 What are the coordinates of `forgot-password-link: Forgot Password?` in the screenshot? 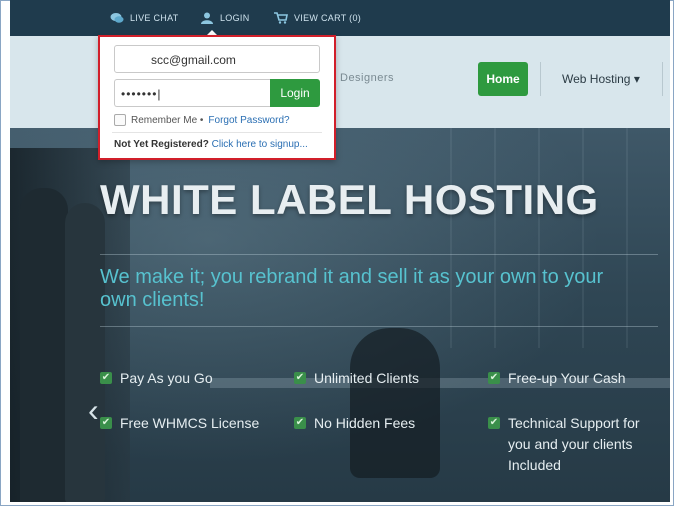 It's located at (248, 120).